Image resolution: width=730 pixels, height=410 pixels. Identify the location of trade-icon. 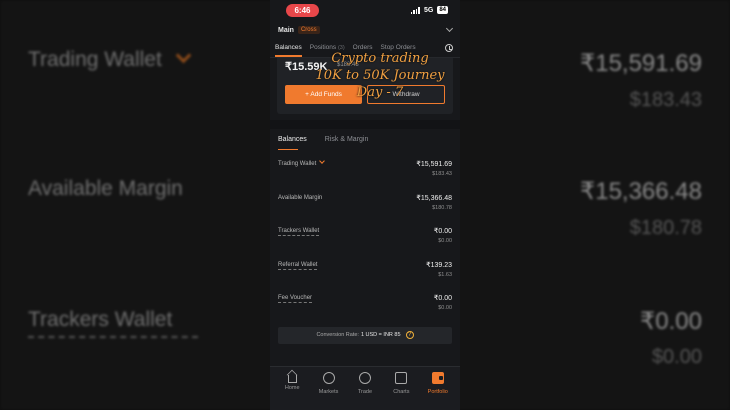
(364, 378).